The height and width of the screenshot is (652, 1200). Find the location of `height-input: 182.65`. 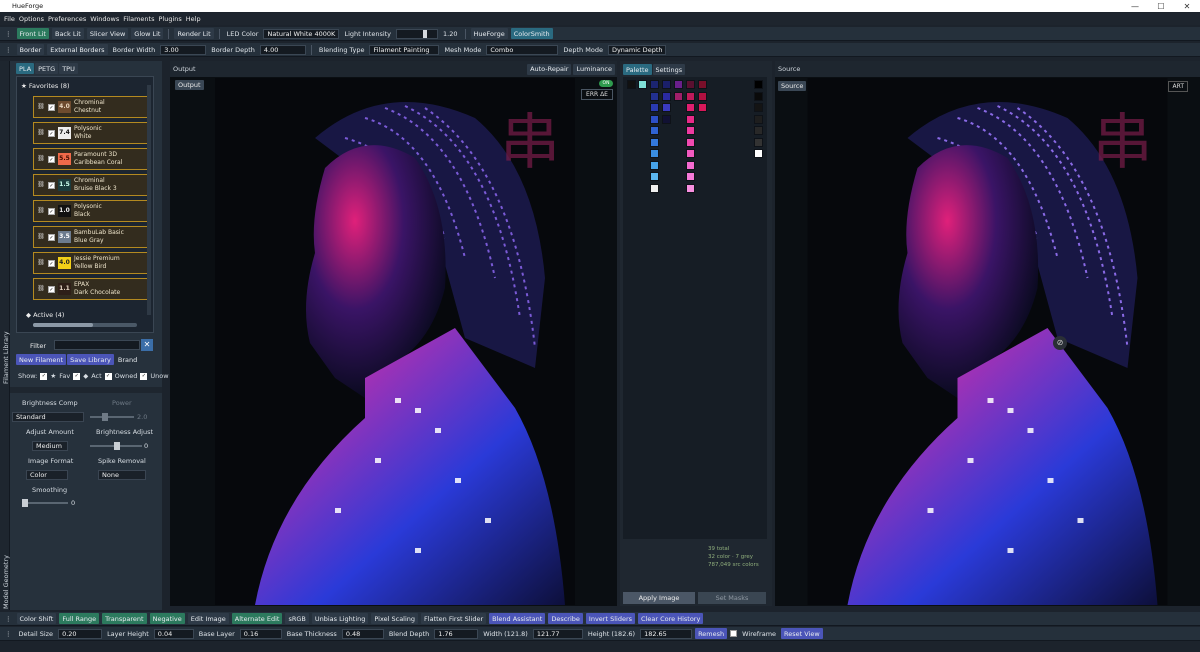

height-input: 182.65 is located at coordinates (666, 633).